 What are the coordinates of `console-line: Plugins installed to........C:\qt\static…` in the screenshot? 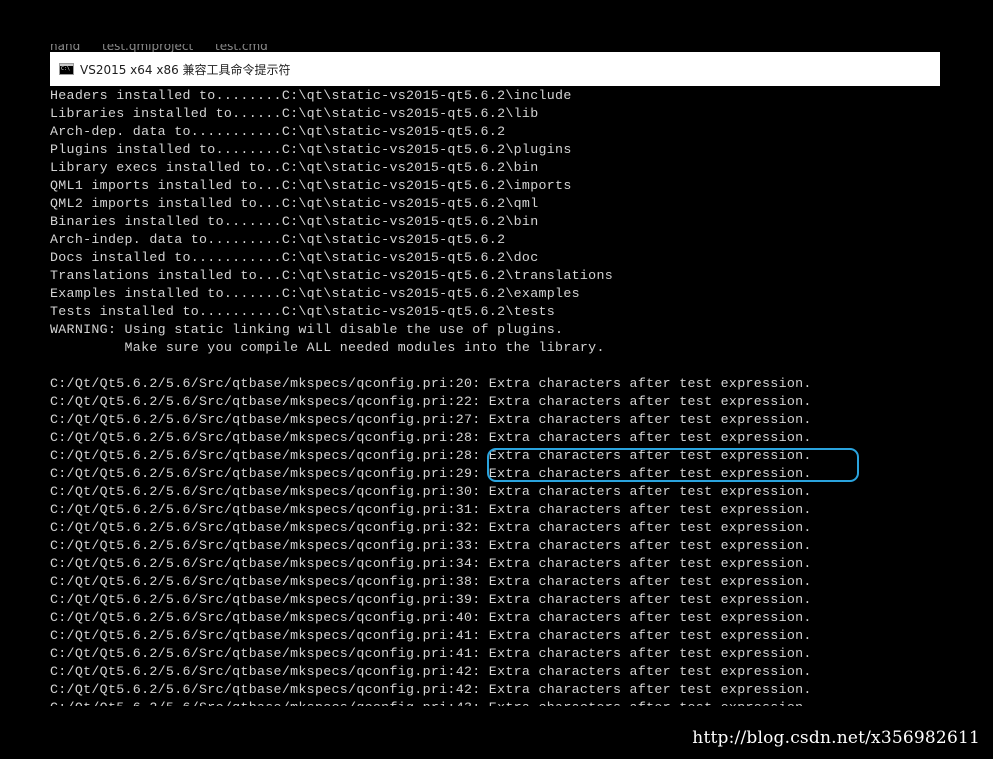 It's located at (311, 149).